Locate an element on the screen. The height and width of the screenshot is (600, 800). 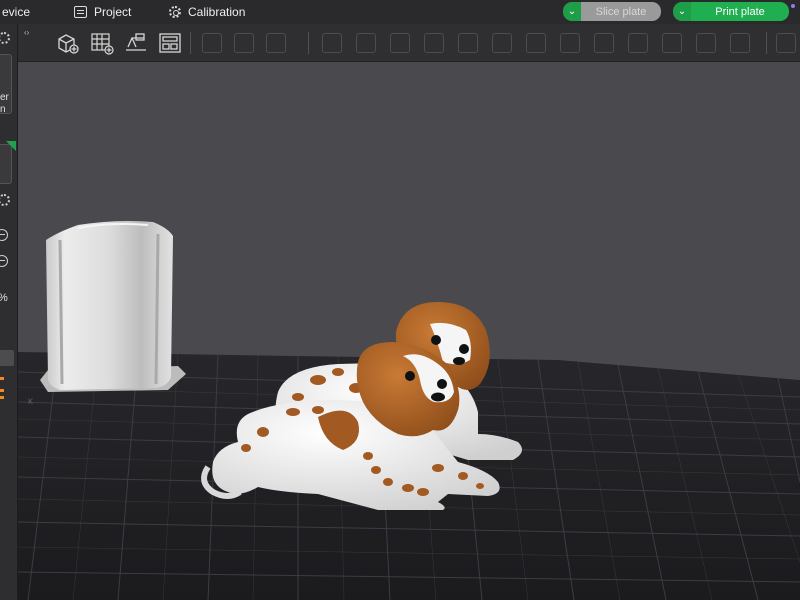
add-plate-grid-icon is located at coordinates (102, 43).